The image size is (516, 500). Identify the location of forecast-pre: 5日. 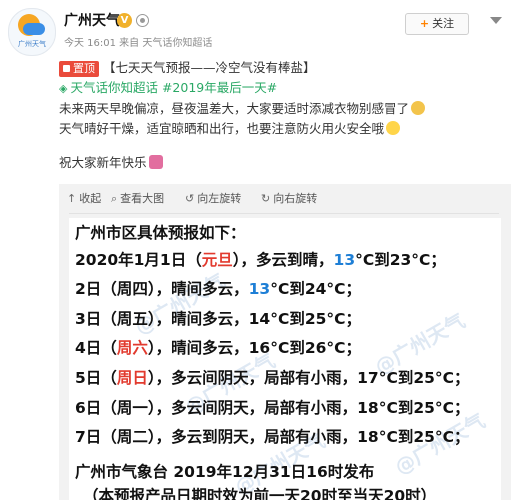
(88, 378).